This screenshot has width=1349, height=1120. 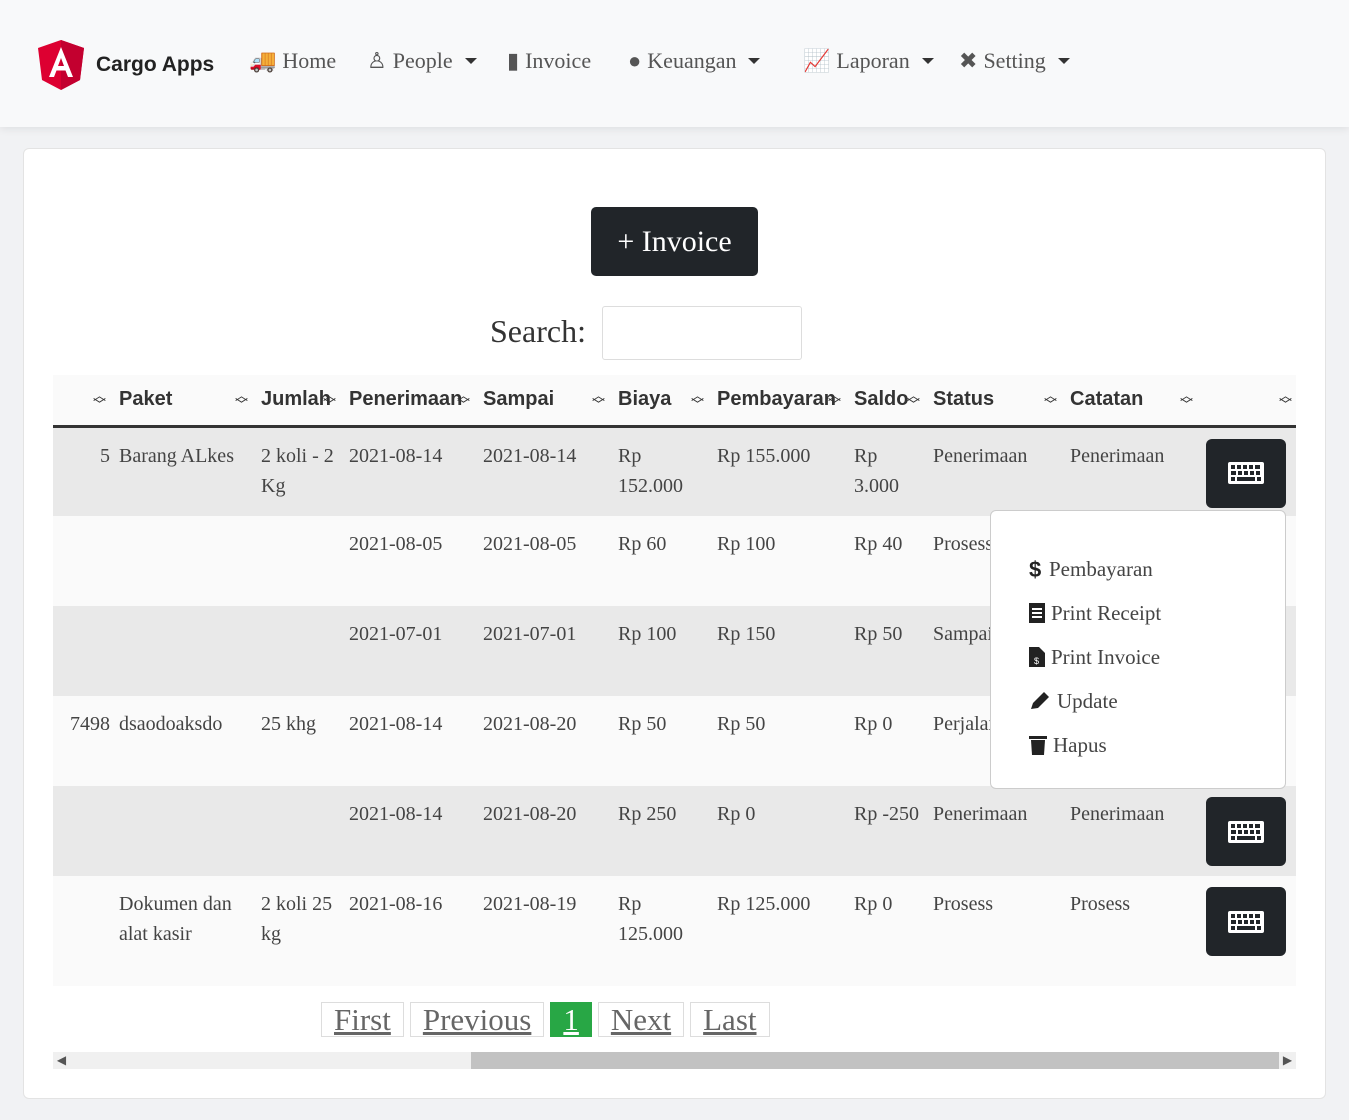 I want to click on table-cell: dsaodoaksdo, so click(x=181, y=741).